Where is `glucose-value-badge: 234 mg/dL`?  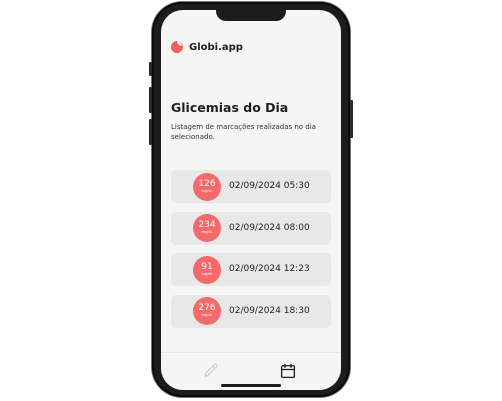
glucose-value-badge: 234 mg/dL is located at coordinates (207, 228).